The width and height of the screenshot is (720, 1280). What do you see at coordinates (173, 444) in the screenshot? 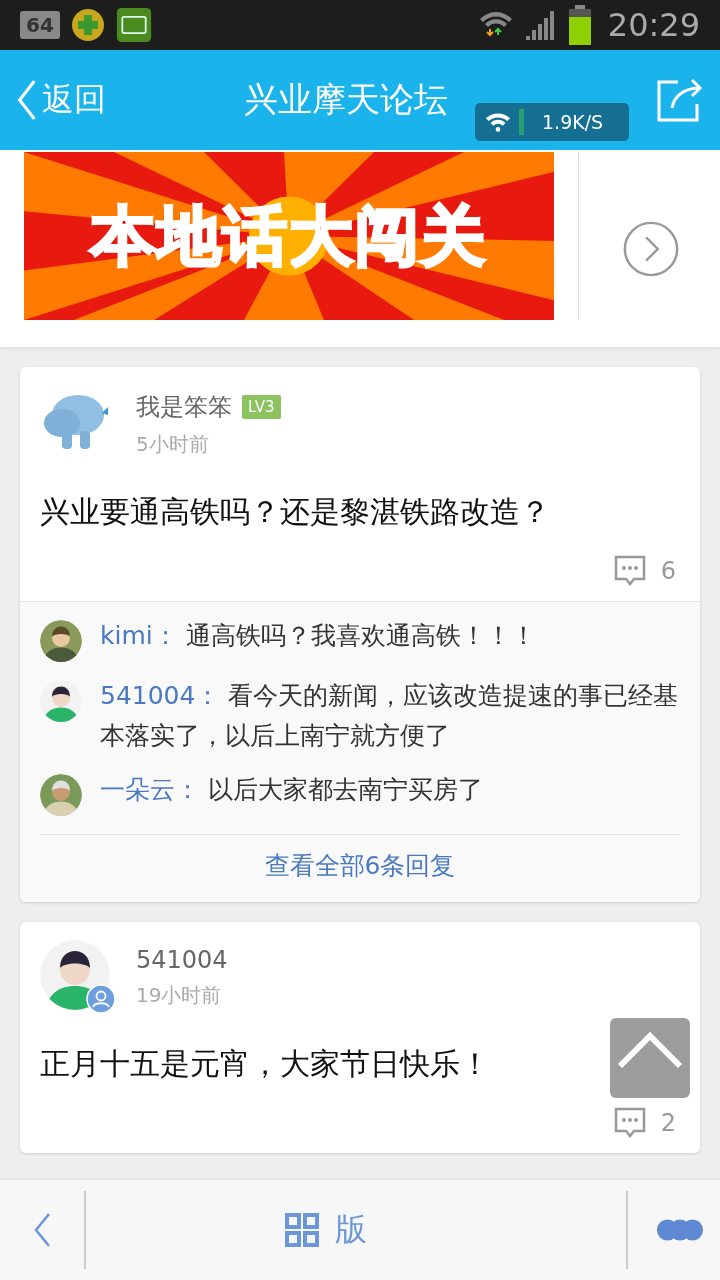
I see `post-time: 5小时前` at bounding box center [173, 444].